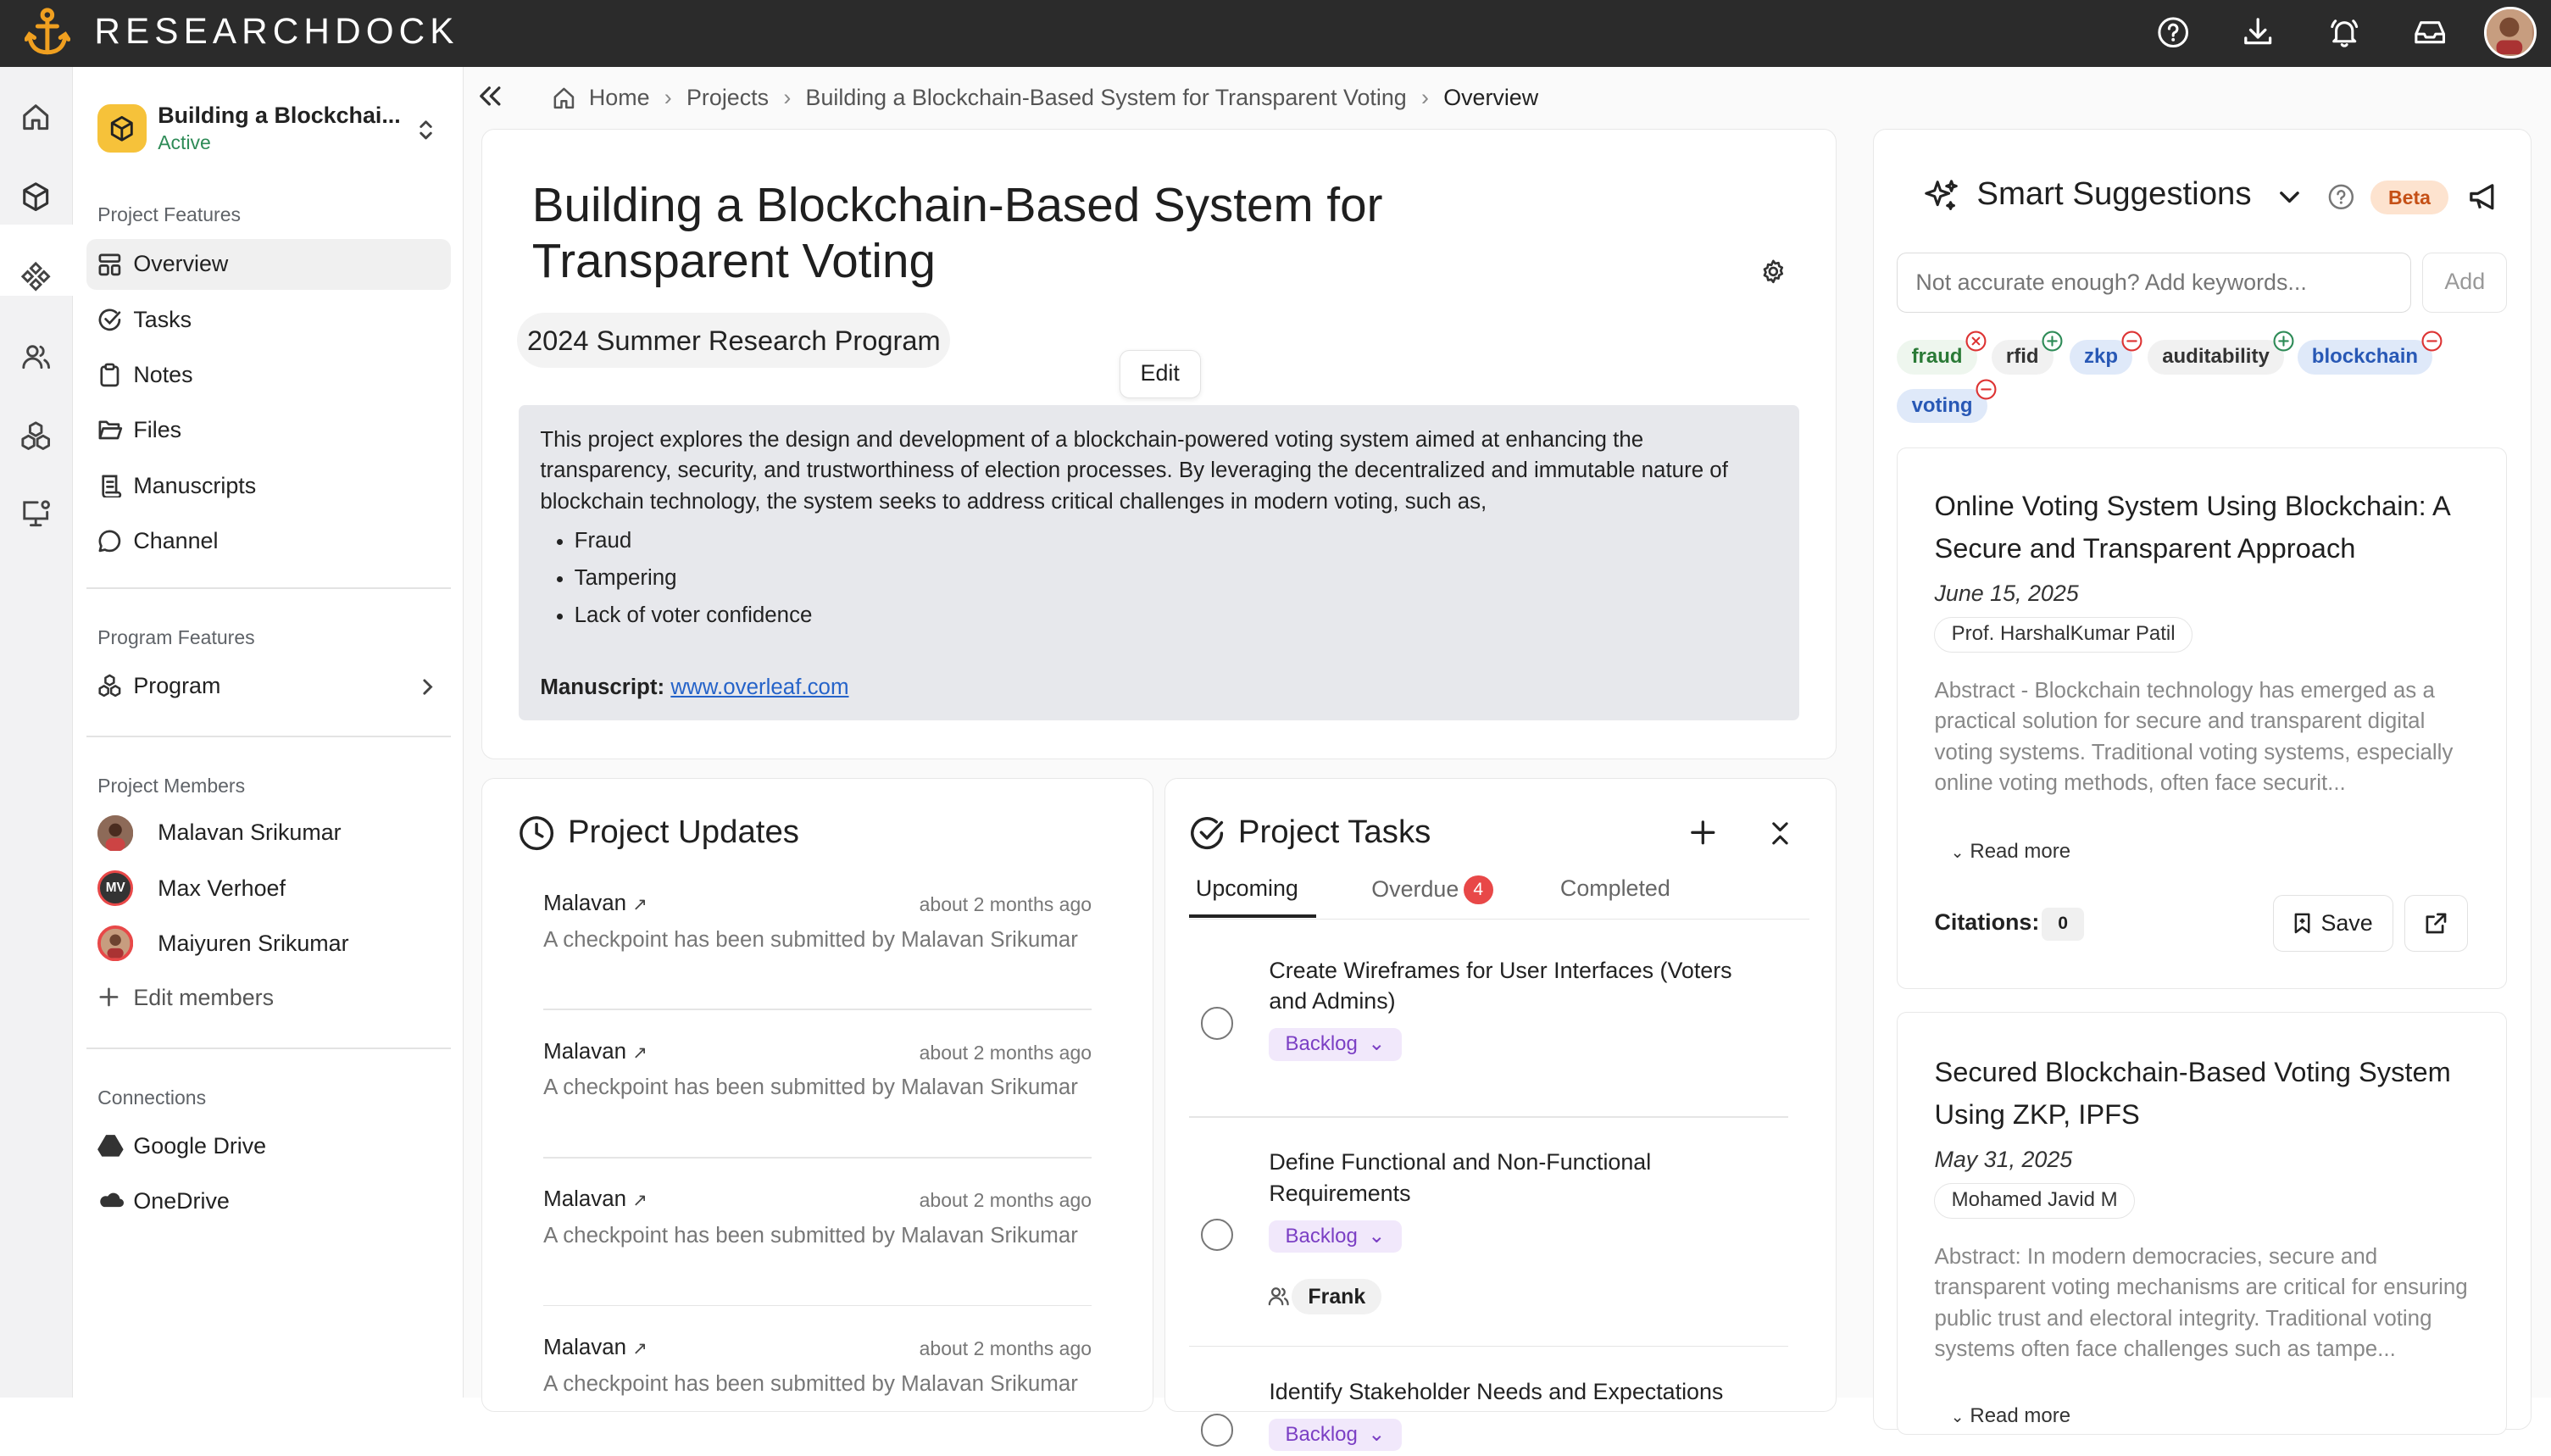  I want to click on people-icon, so click(35, 356).